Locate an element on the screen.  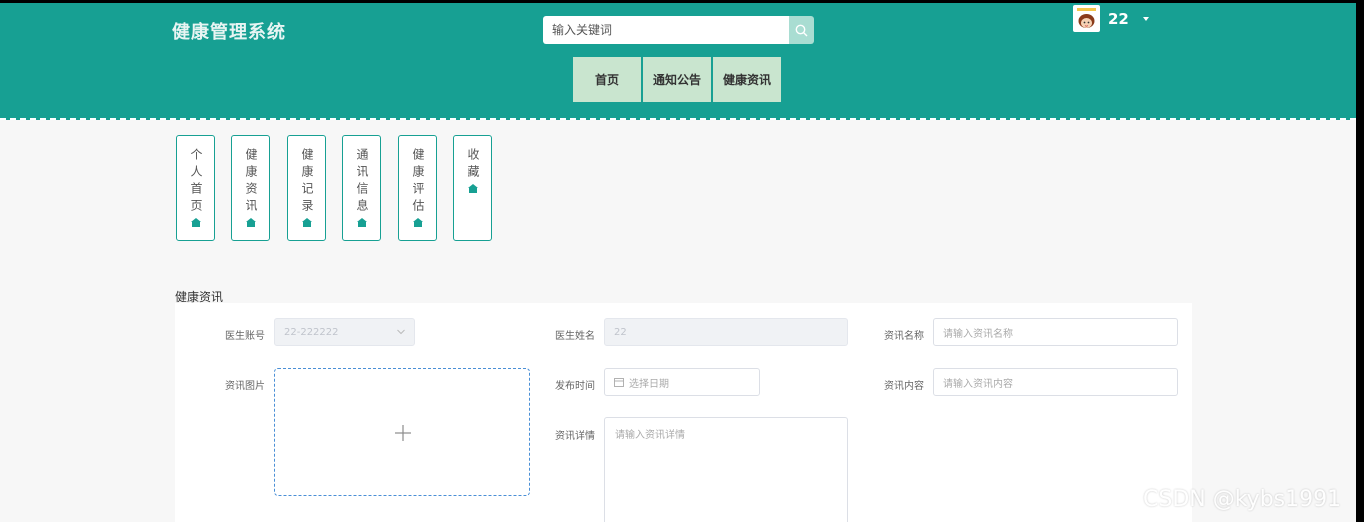
sidebar-item-health-records: 健康记录 is located at coordinates (306, 188).